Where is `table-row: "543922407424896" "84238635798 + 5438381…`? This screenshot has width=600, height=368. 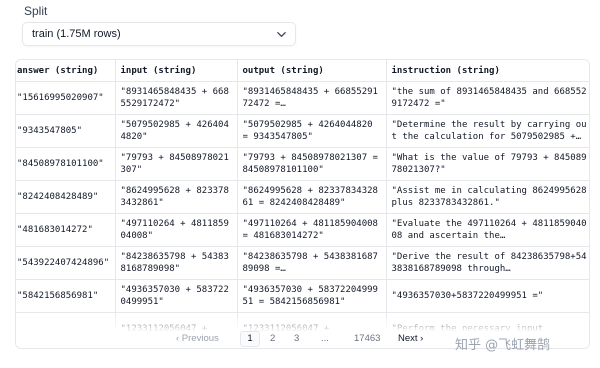
table-row: "543922407424896" "84238635798 + 5438381… is located at coordinates (302, 263).